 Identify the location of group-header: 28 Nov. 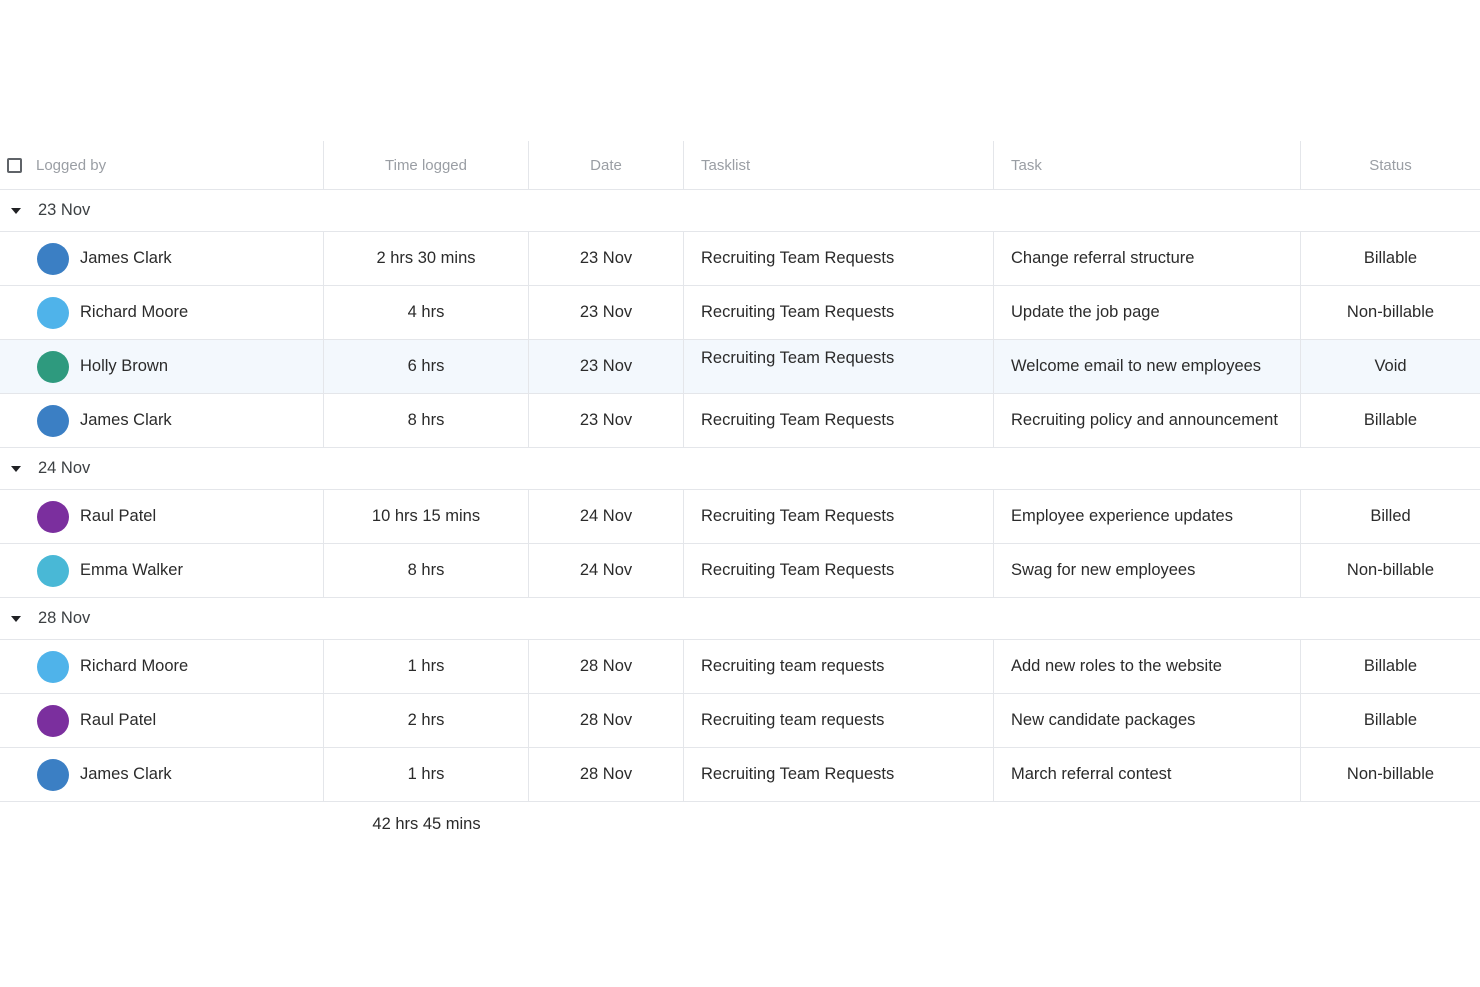
(740, 619).